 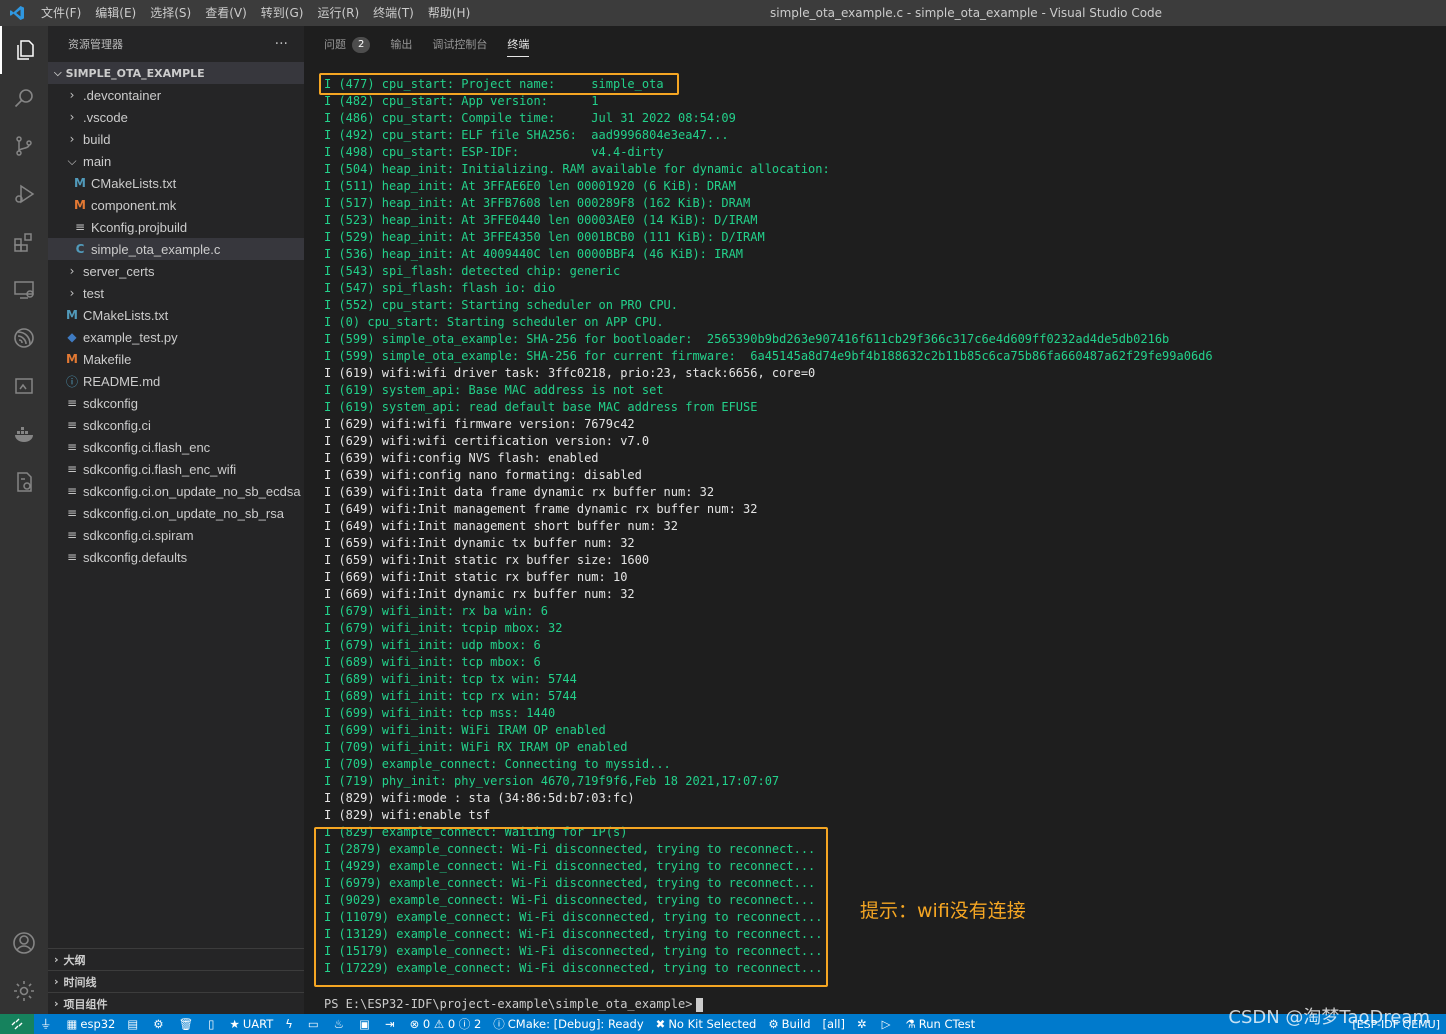 What do you see at coordinates (91, 1024) in the screenshot?
I see `status-item: ▦ esp32` at bounding box center [91, 1024].